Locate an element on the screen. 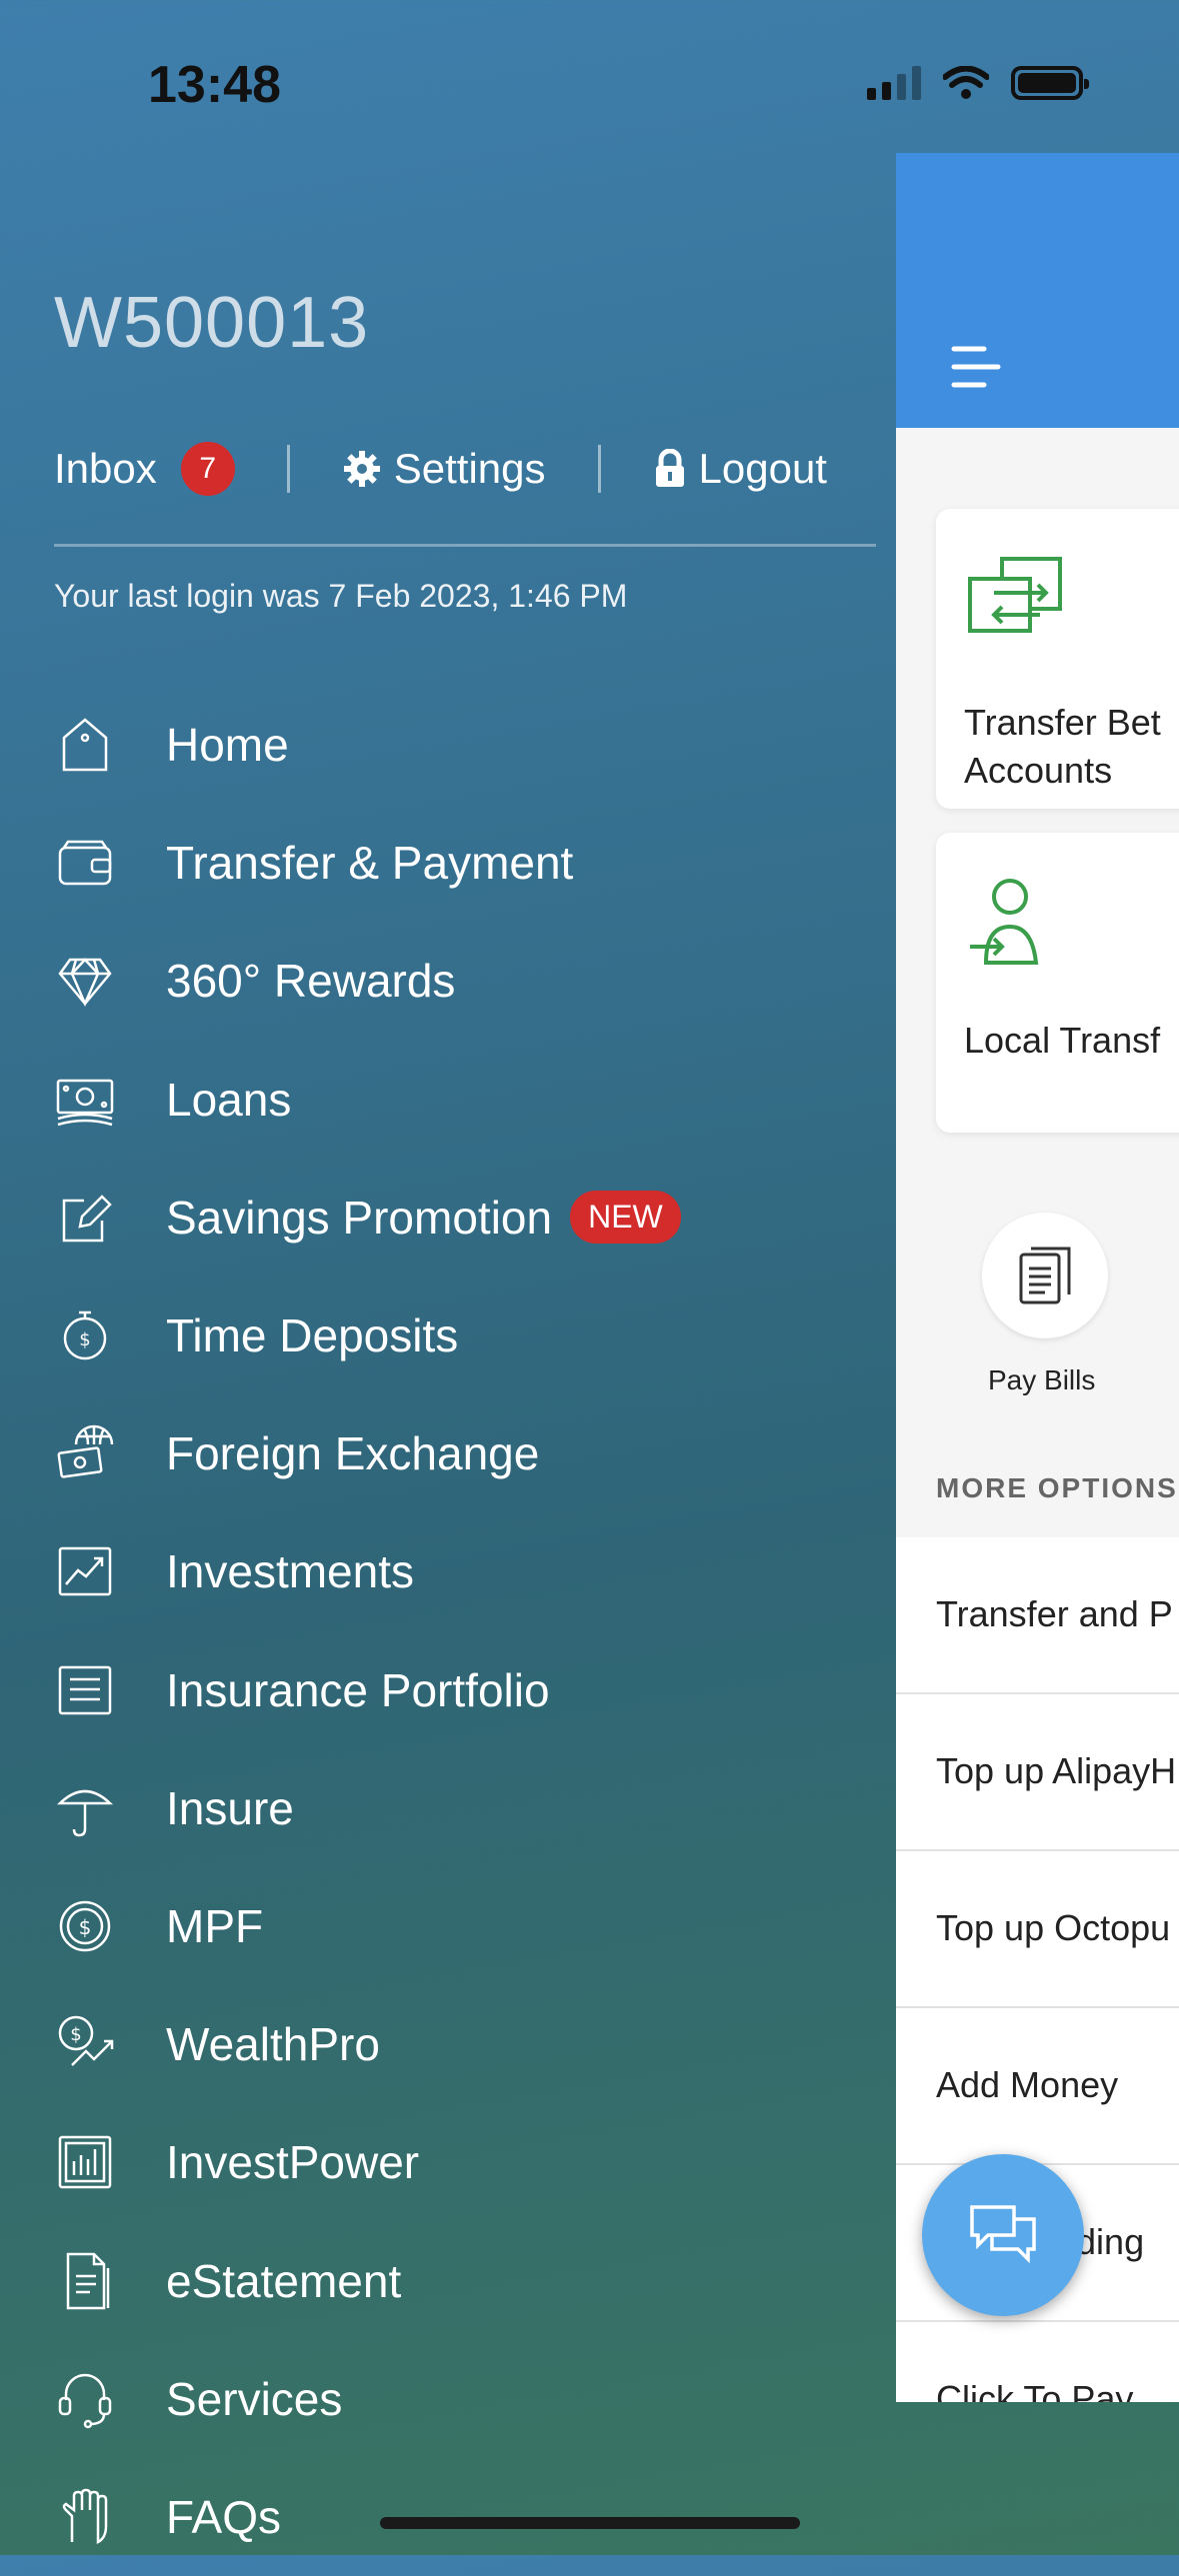 This screenshot has height=2576, width=1179. menu-item-wealthpro: $ WealthPro is located at coordinates (367, 2044).